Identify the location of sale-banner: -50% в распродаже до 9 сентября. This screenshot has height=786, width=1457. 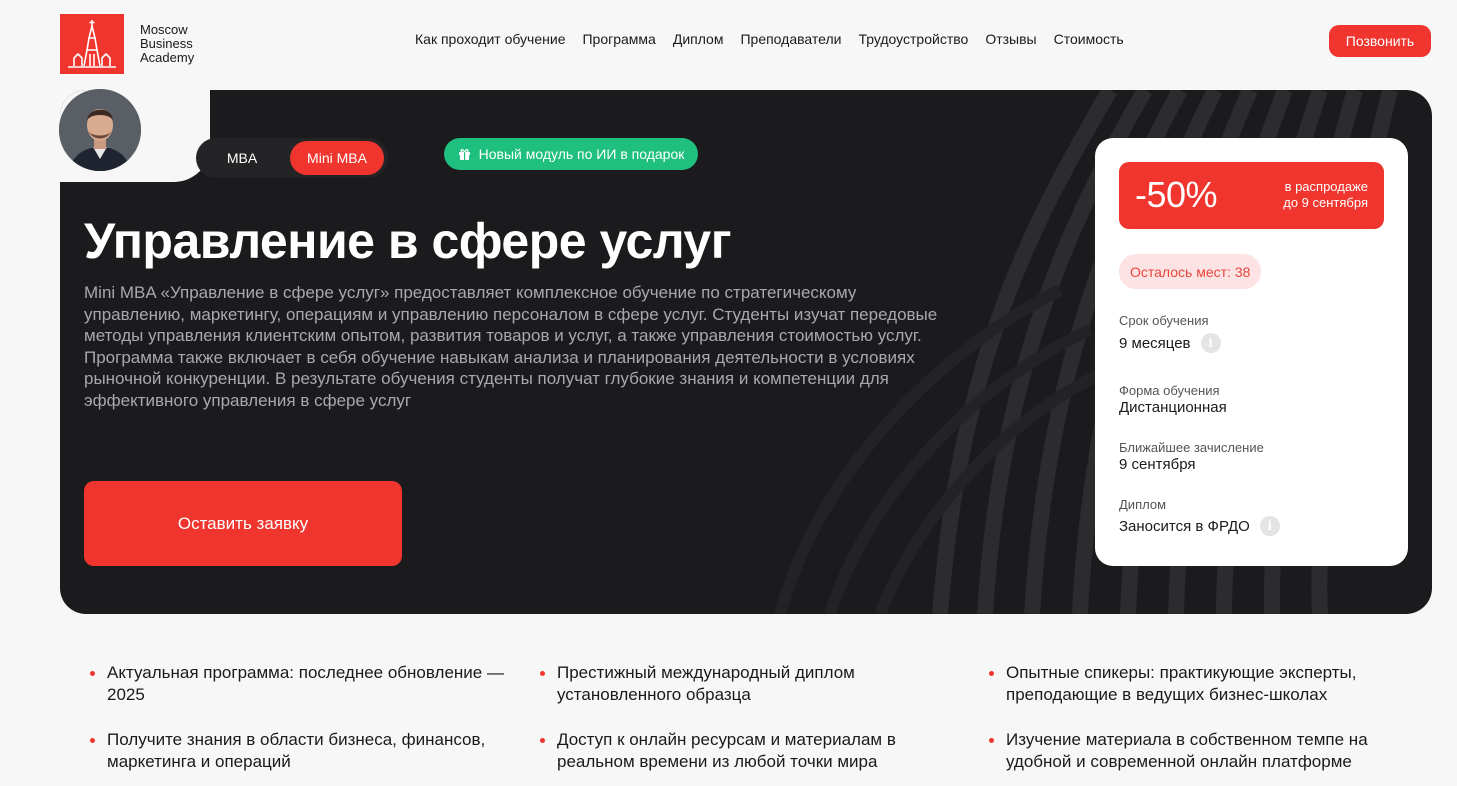
(1251, 195).